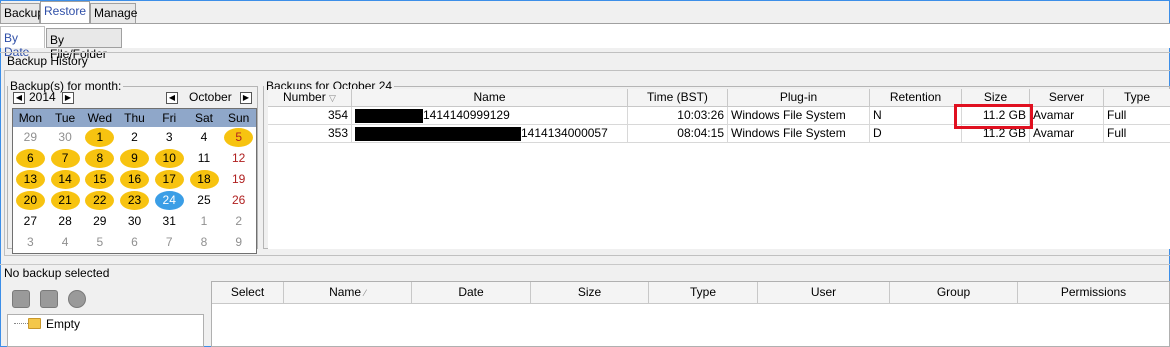  Describe the element at coordinates (204, 158) in the screenshot. I see `calendar-day: 11` at that location.